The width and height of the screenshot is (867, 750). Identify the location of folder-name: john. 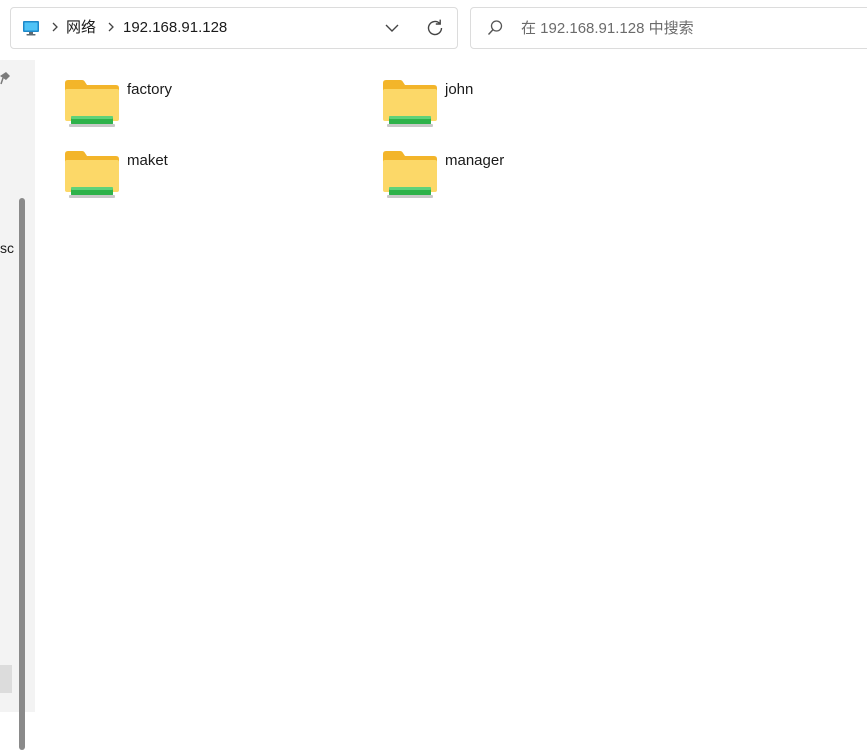
(459, 89).